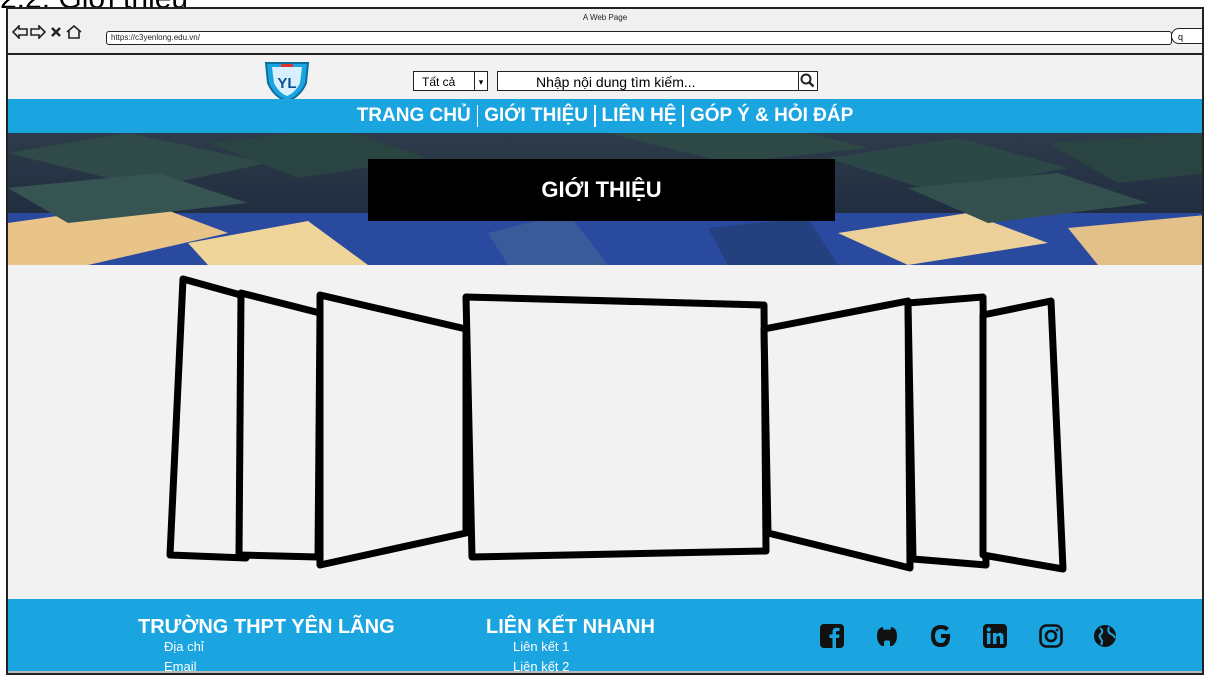  Describe the element at coordinates (601, 190) in the screenshot. I see `hero-title: GIỚI THIỆU` at that location.